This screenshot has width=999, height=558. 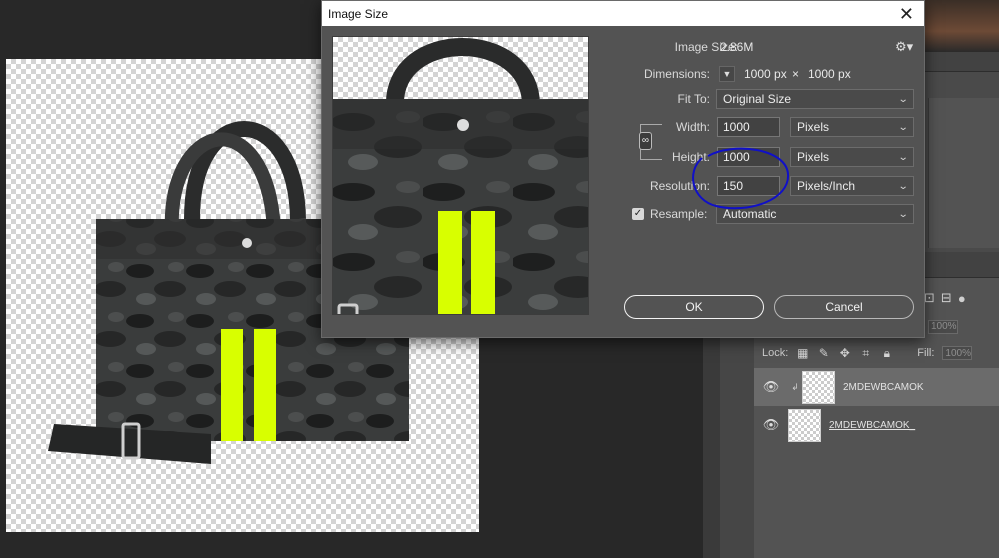 I want to click on lock-move-icon: ✥, so click(x=844, y=353).